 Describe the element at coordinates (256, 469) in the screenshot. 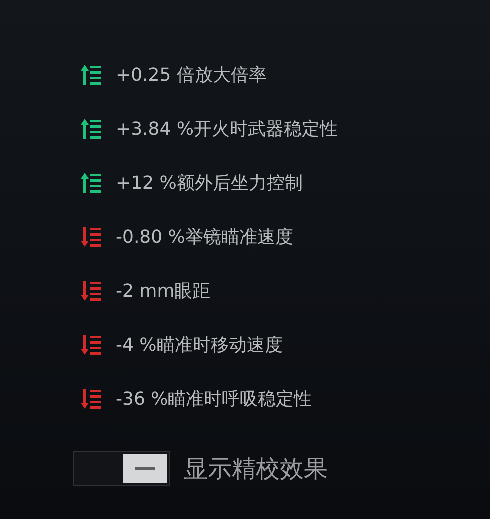

I see `toggle-label: 显示精校效果` at that location.